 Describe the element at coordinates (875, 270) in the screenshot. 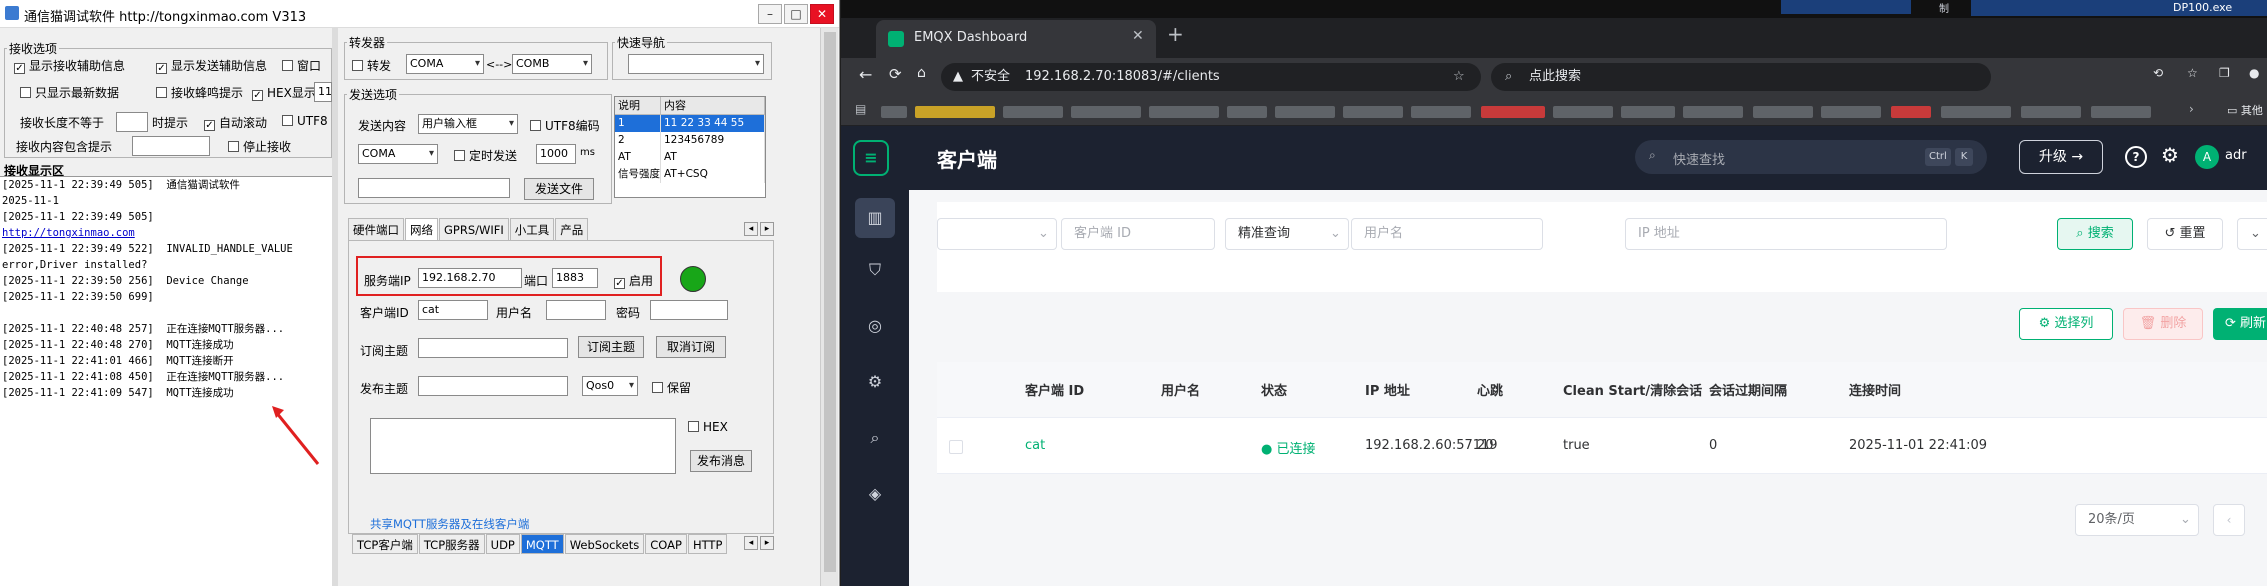

I see `shield-icon: ⛉` at that location.